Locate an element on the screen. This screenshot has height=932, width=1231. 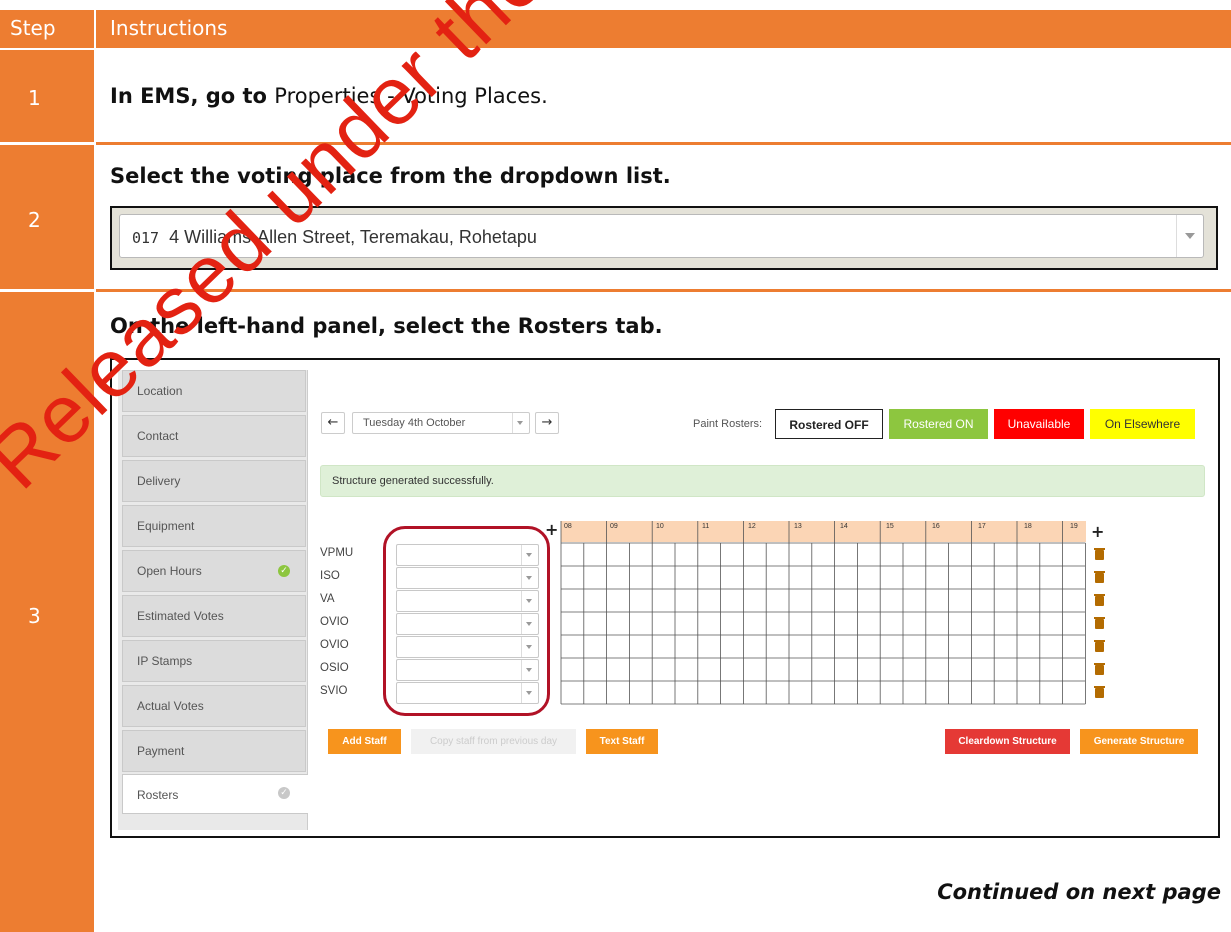
role-label: VPMU is located at coordinates (337, 553).